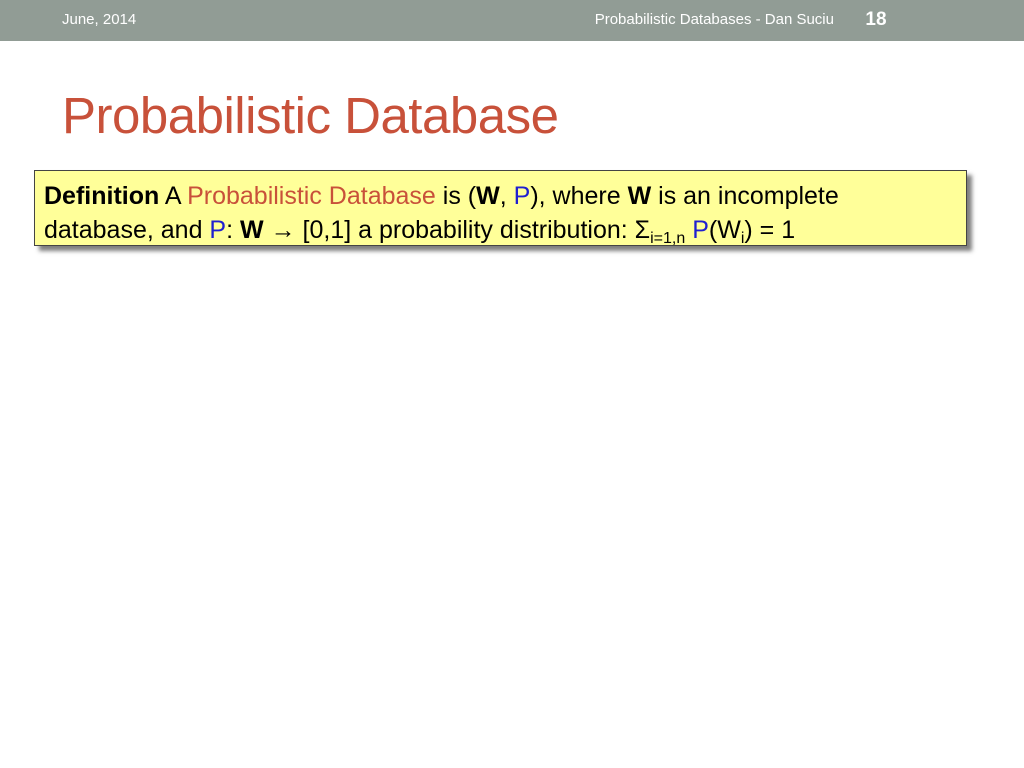 The image size is (1024, 768). I want to click on definition-range: [0,1] a probability distribution: Σ, so click(476, 230).